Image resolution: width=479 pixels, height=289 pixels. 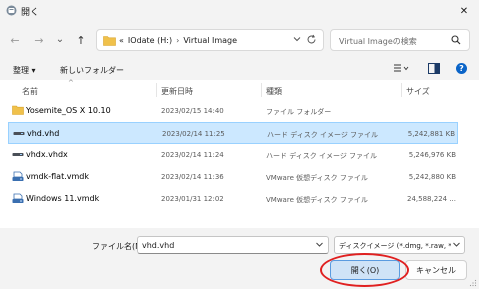 What do you see at coordinates (57, 176) in the screenshot?
I see `file-name: vmdk-flat.vmdk` at bounding box center [57, 176].